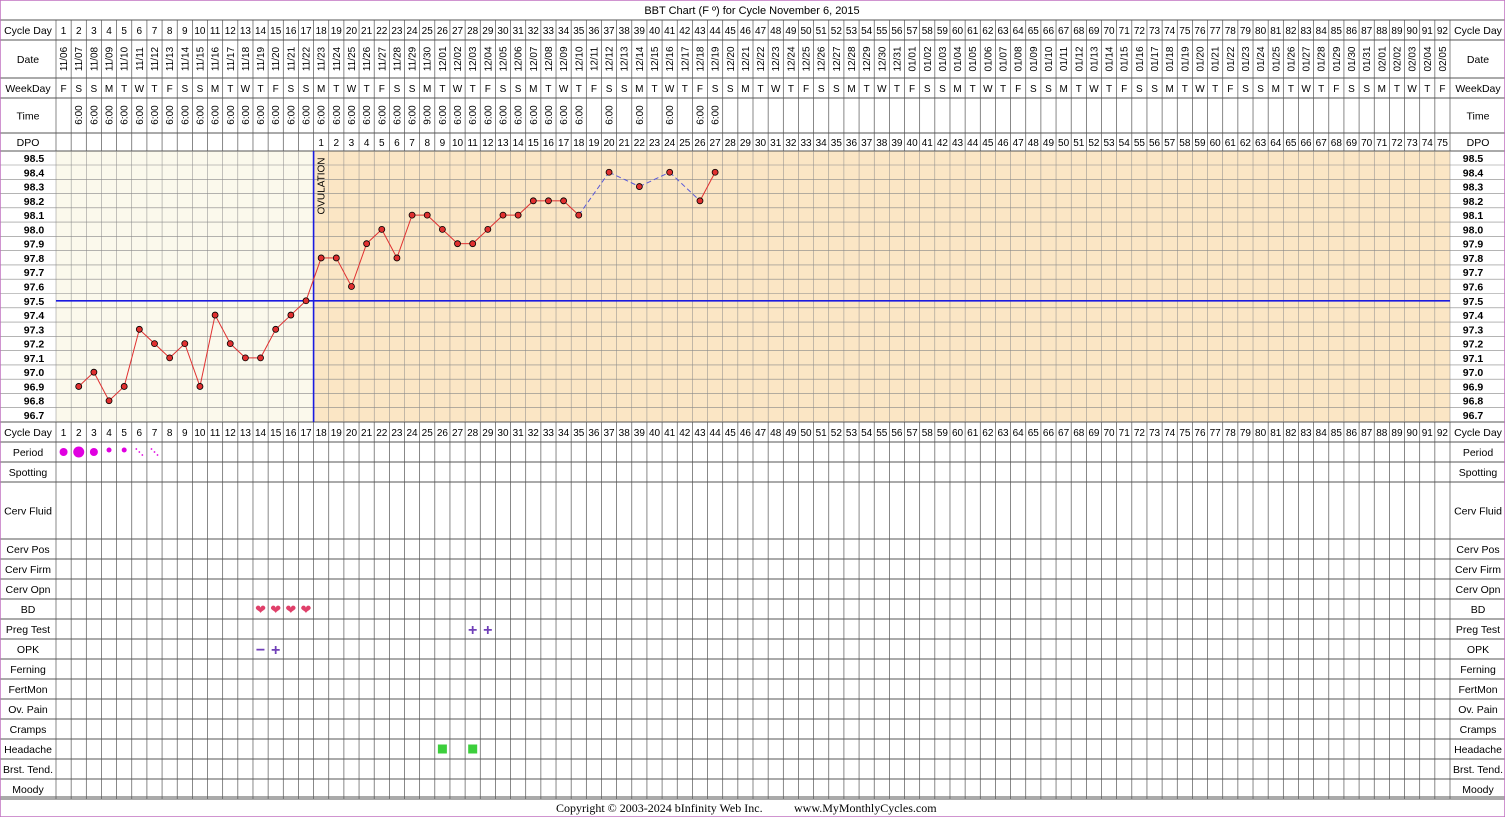  What do you see at coordinates (822, 143) in the screenshot?
I see `dpo-number: 34` at bounding box center [822, 143].